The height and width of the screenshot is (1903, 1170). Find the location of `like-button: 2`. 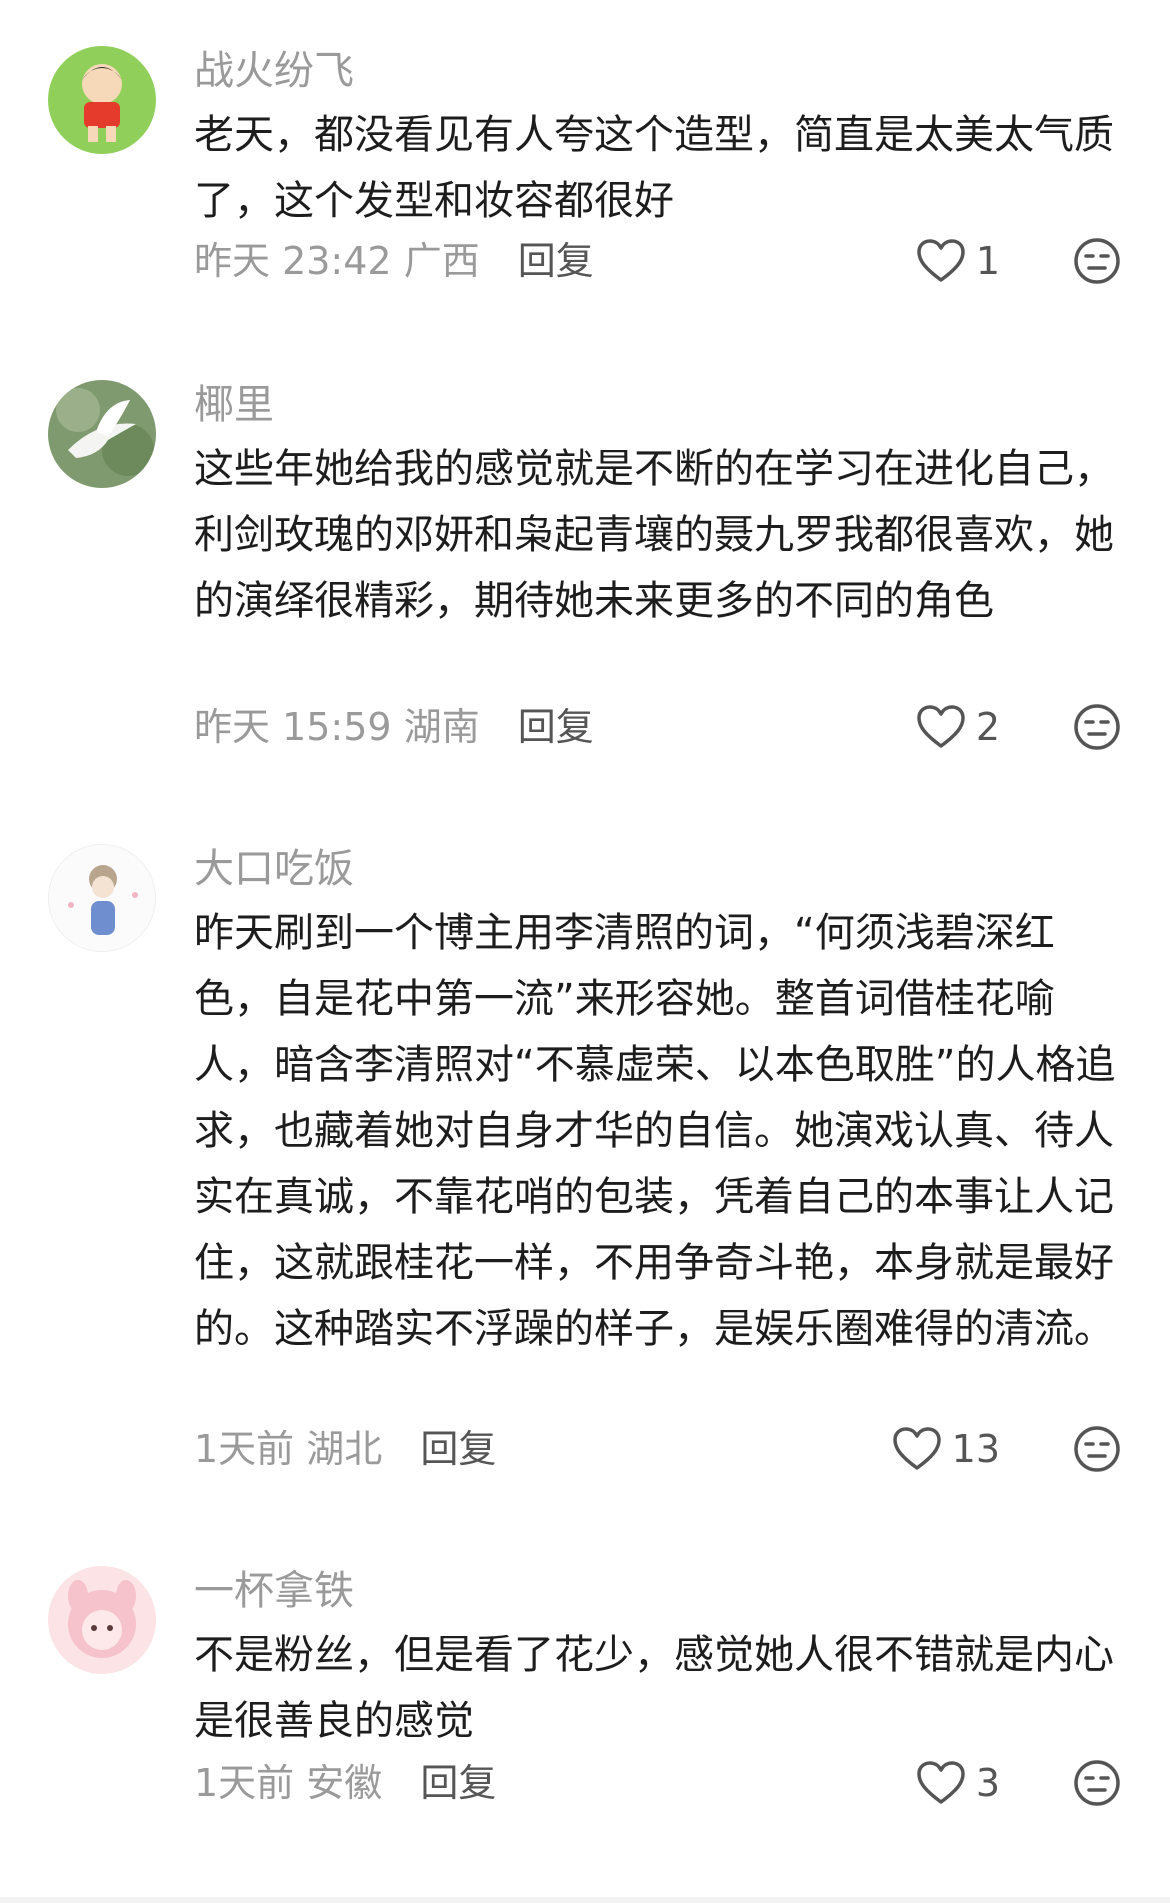

like-button: 2 is located at coordinates (958, 727).